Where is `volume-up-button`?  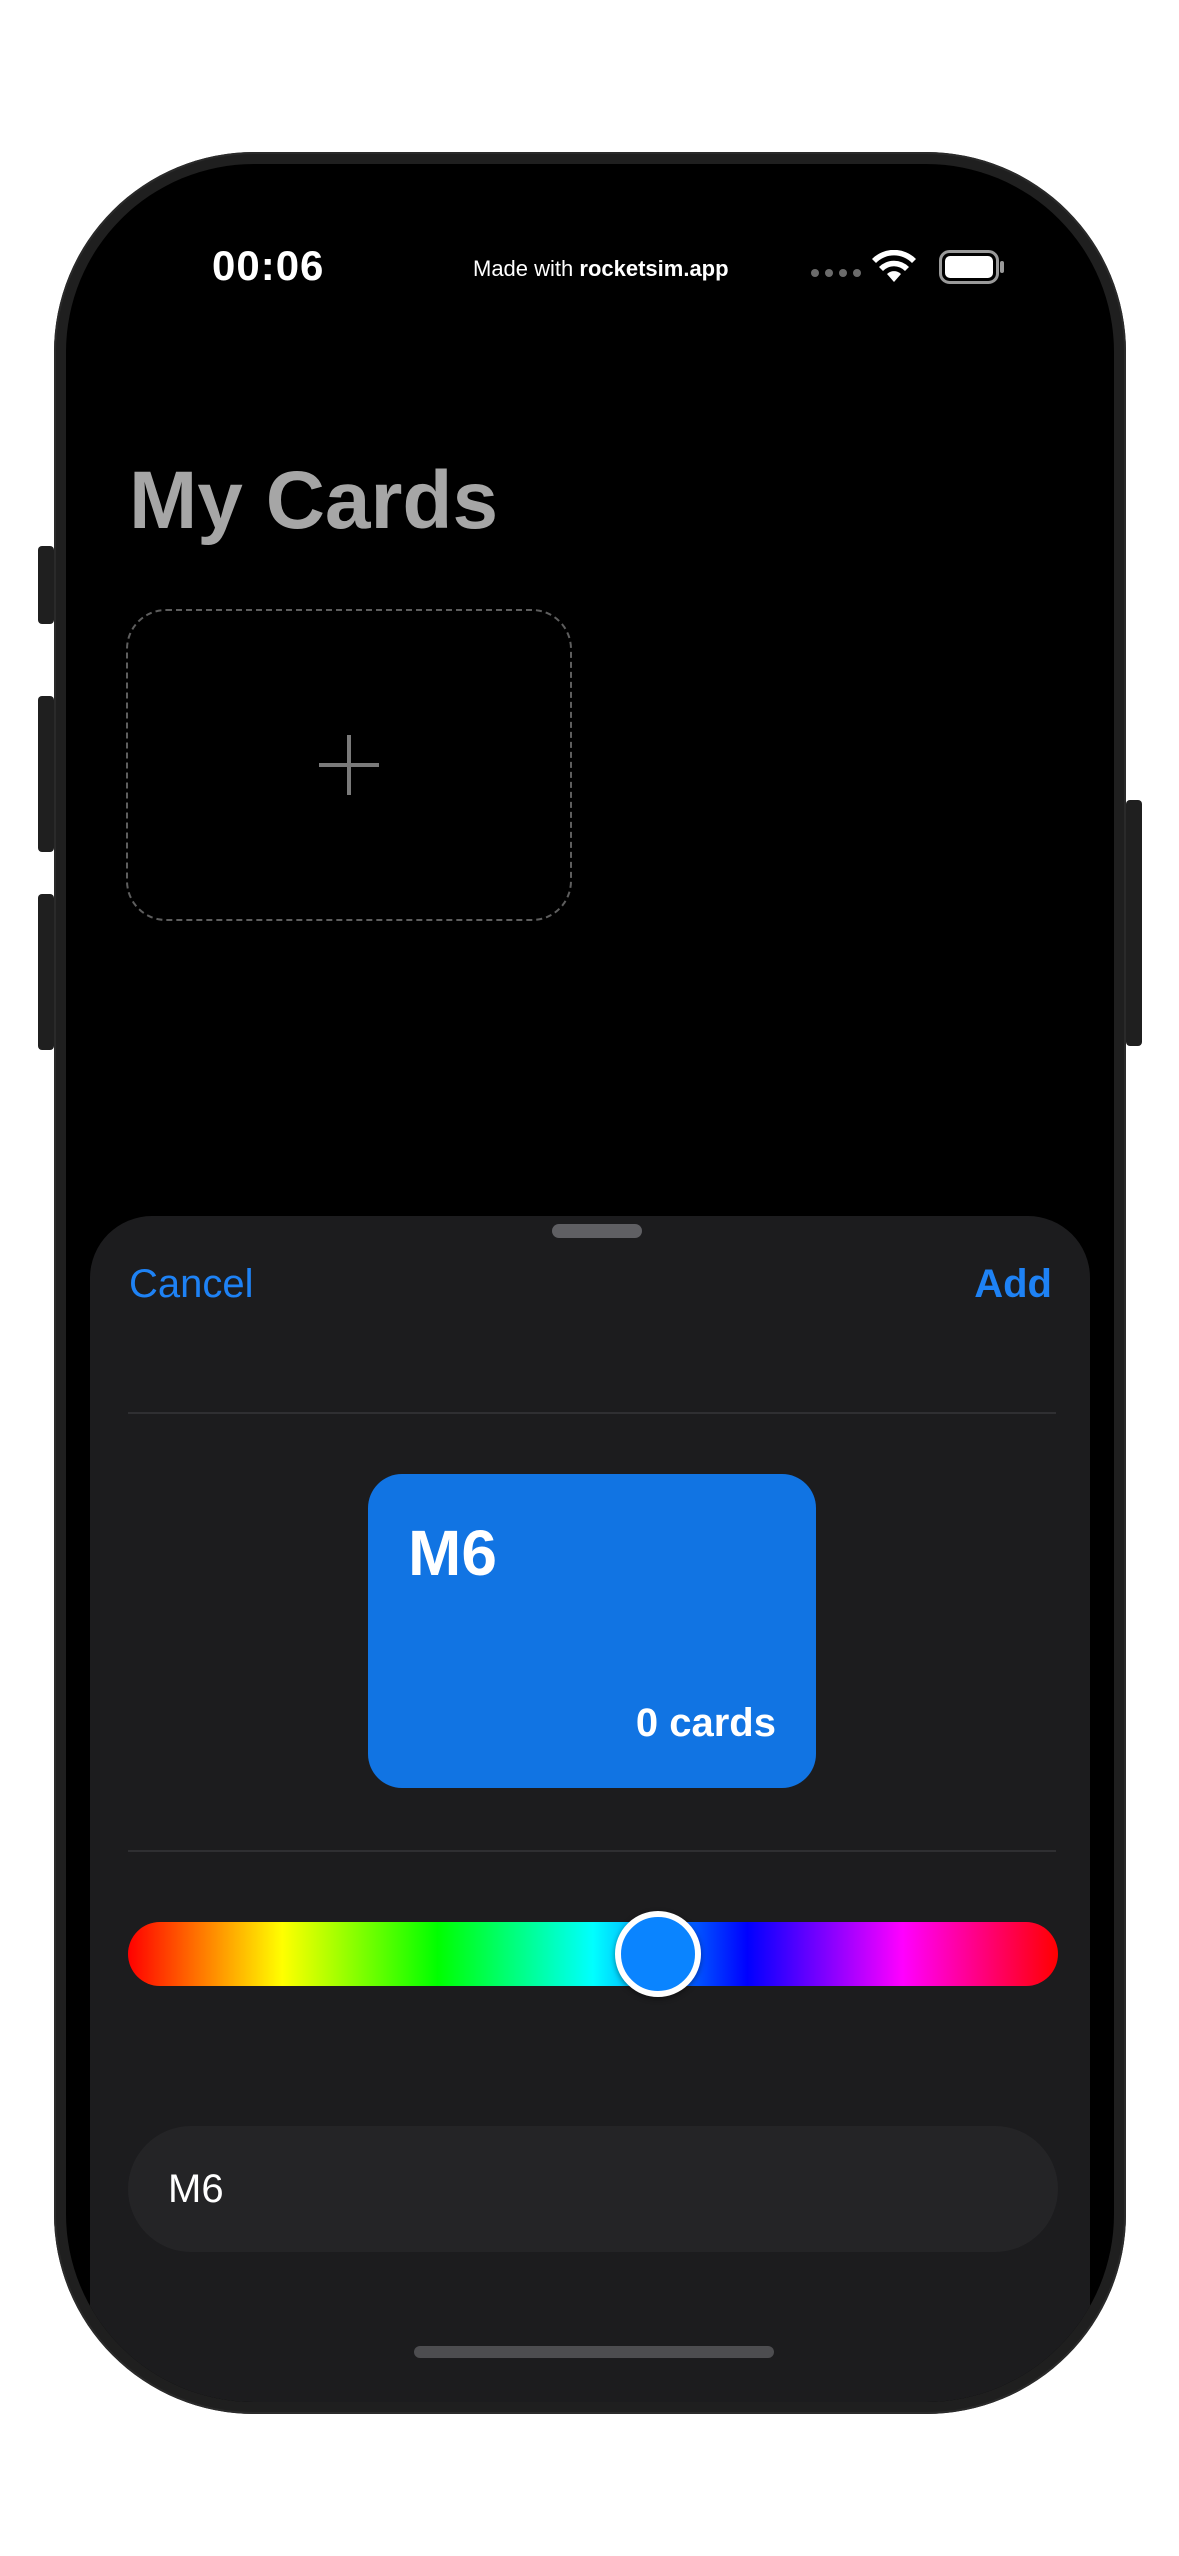
volume-up-button is located at coordinates (46, 774).